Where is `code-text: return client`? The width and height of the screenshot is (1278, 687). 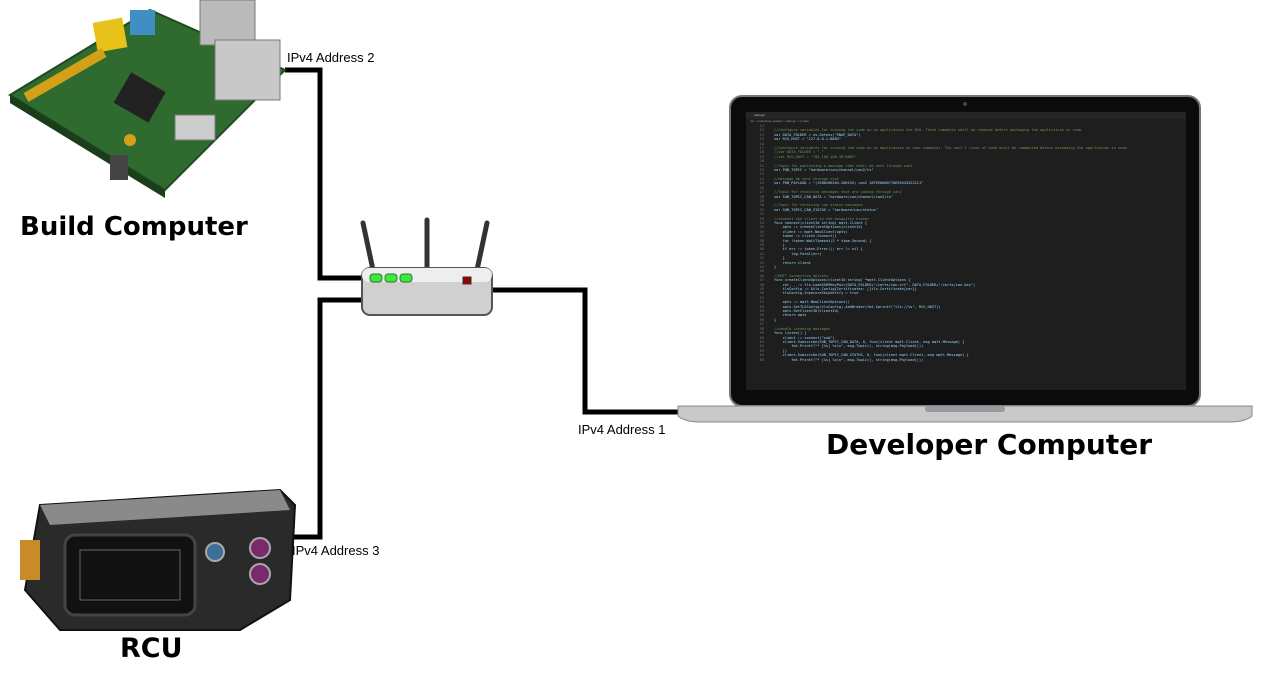
code-text: return client is located at coordinates (792, 262).